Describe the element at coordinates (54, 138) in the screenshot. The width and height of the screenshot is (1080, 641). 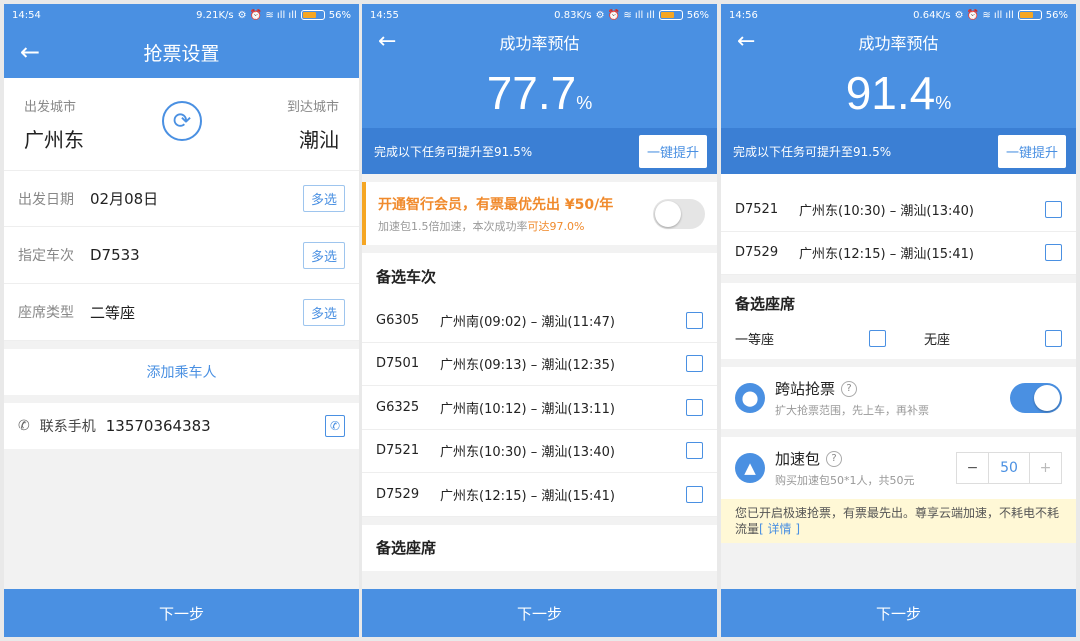
I see `from-city: 广州东` at that location.